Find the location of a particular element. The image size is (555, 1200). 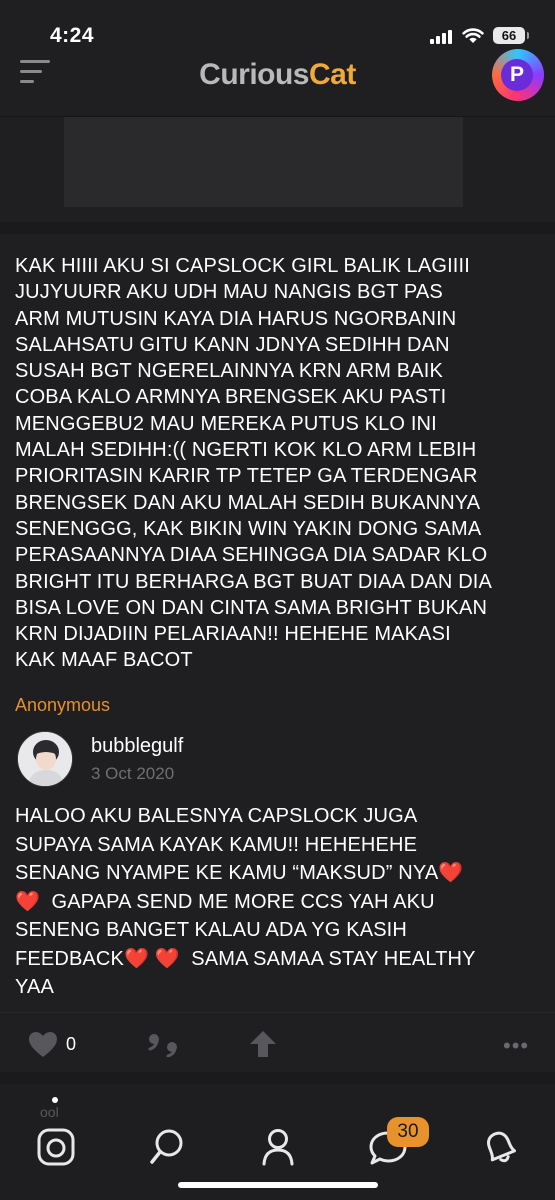

bottom-separator is located at coordinates (277, 1078).